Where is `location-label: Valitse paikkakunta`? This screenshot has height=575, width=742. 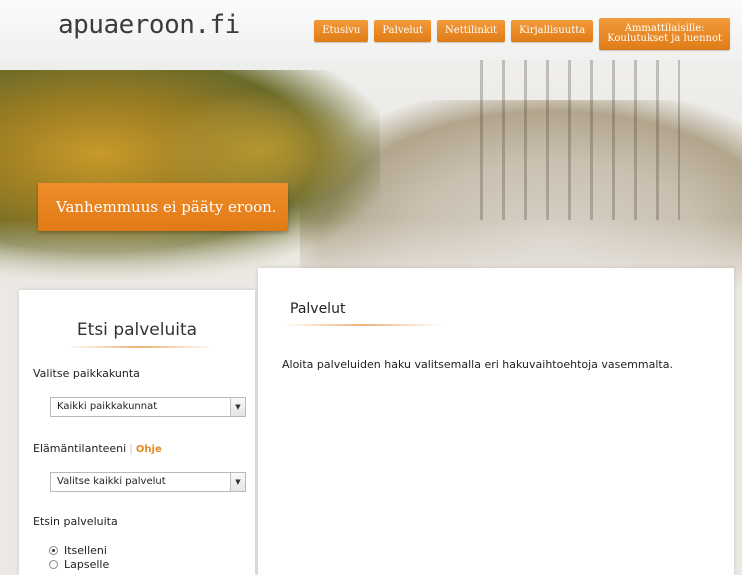
location-label: Valitse paikkakunta is located at coordinates (86, 373).